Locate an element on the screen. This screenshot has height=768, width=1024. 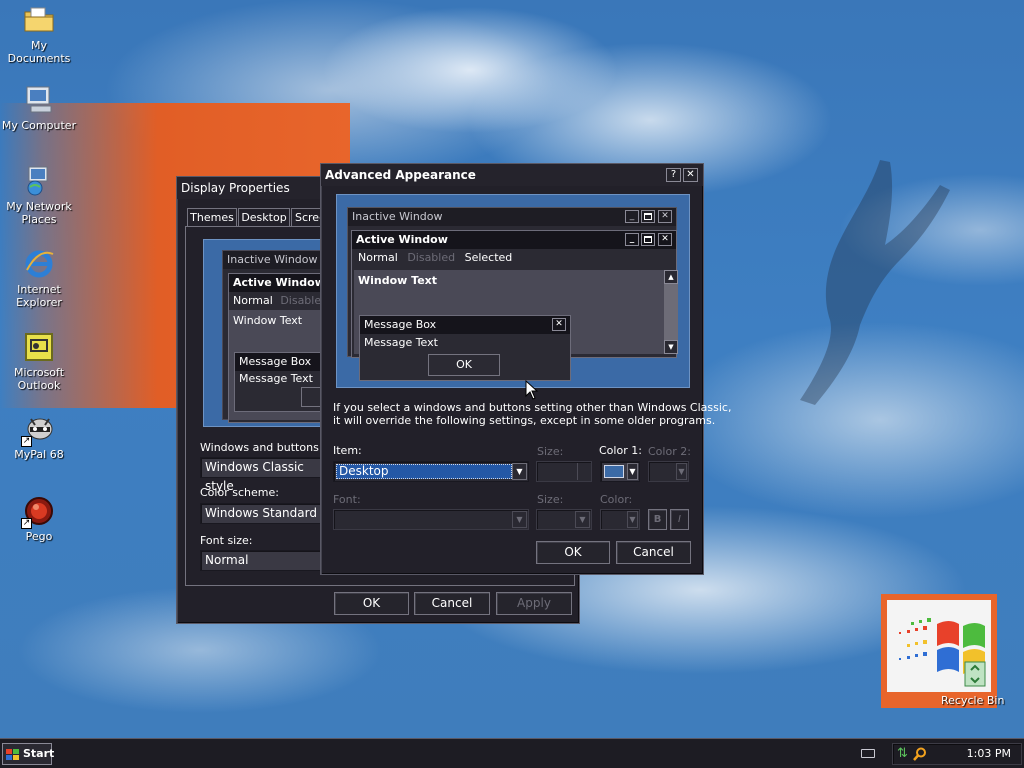
mouse-cursor-icon is located at coordinates (532, 390).